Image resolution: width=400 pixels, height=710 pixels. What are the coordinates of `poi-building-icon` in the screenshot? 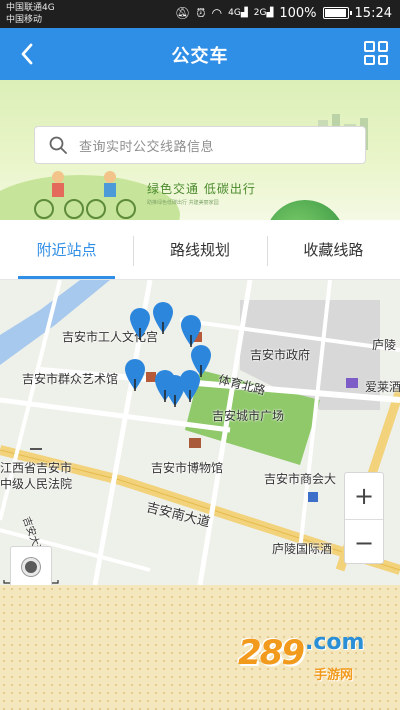 It's located at (313, 497).